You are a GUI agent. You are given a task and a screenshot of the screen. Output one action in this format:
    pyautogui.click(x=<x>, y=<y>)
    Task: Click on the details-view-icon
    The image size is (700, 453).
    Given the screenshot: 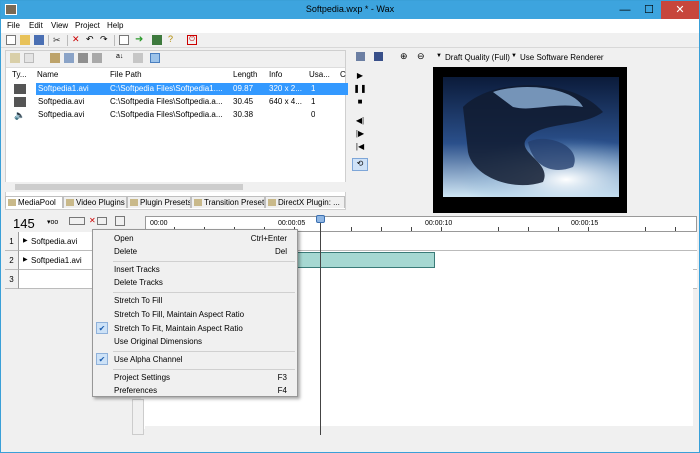 What is the action you would take?
    pyautogui.click(x=155, y=58)
    